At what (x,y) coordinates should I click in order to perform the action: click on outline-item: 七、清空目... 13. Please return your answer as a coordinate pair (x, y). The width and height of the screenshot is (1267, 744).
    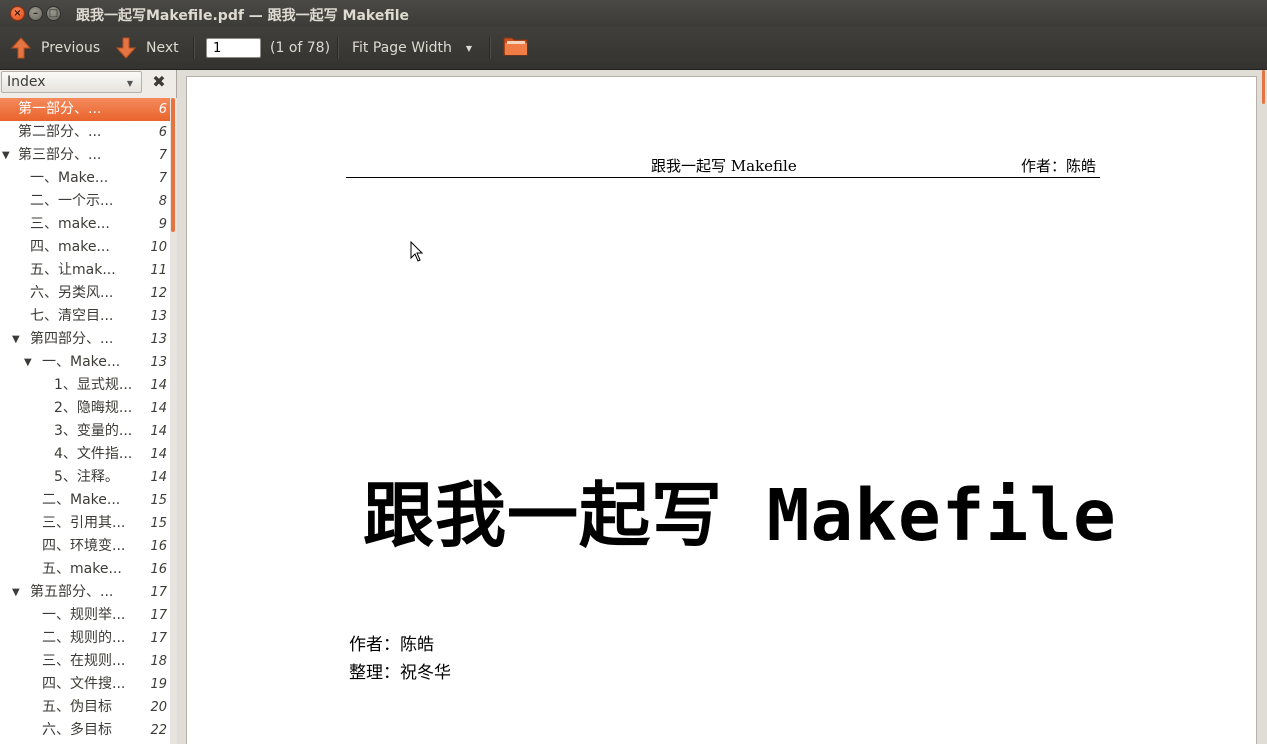
    Looking at the image, I should click on (85, 316).